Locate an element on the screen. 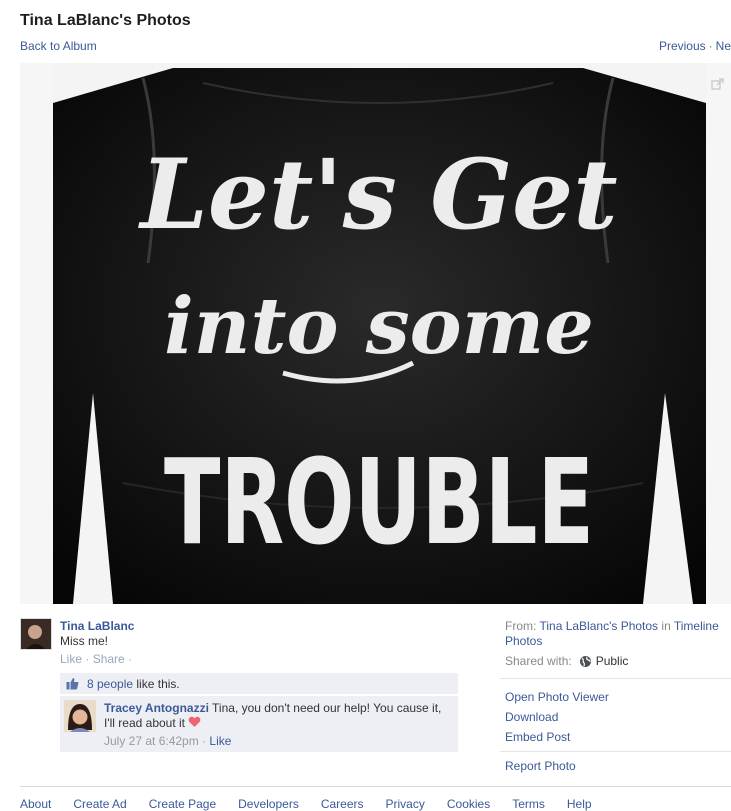 This screenshot has width=731, height=811. likes-suffix: like this. is located at coordinates (158, 683).